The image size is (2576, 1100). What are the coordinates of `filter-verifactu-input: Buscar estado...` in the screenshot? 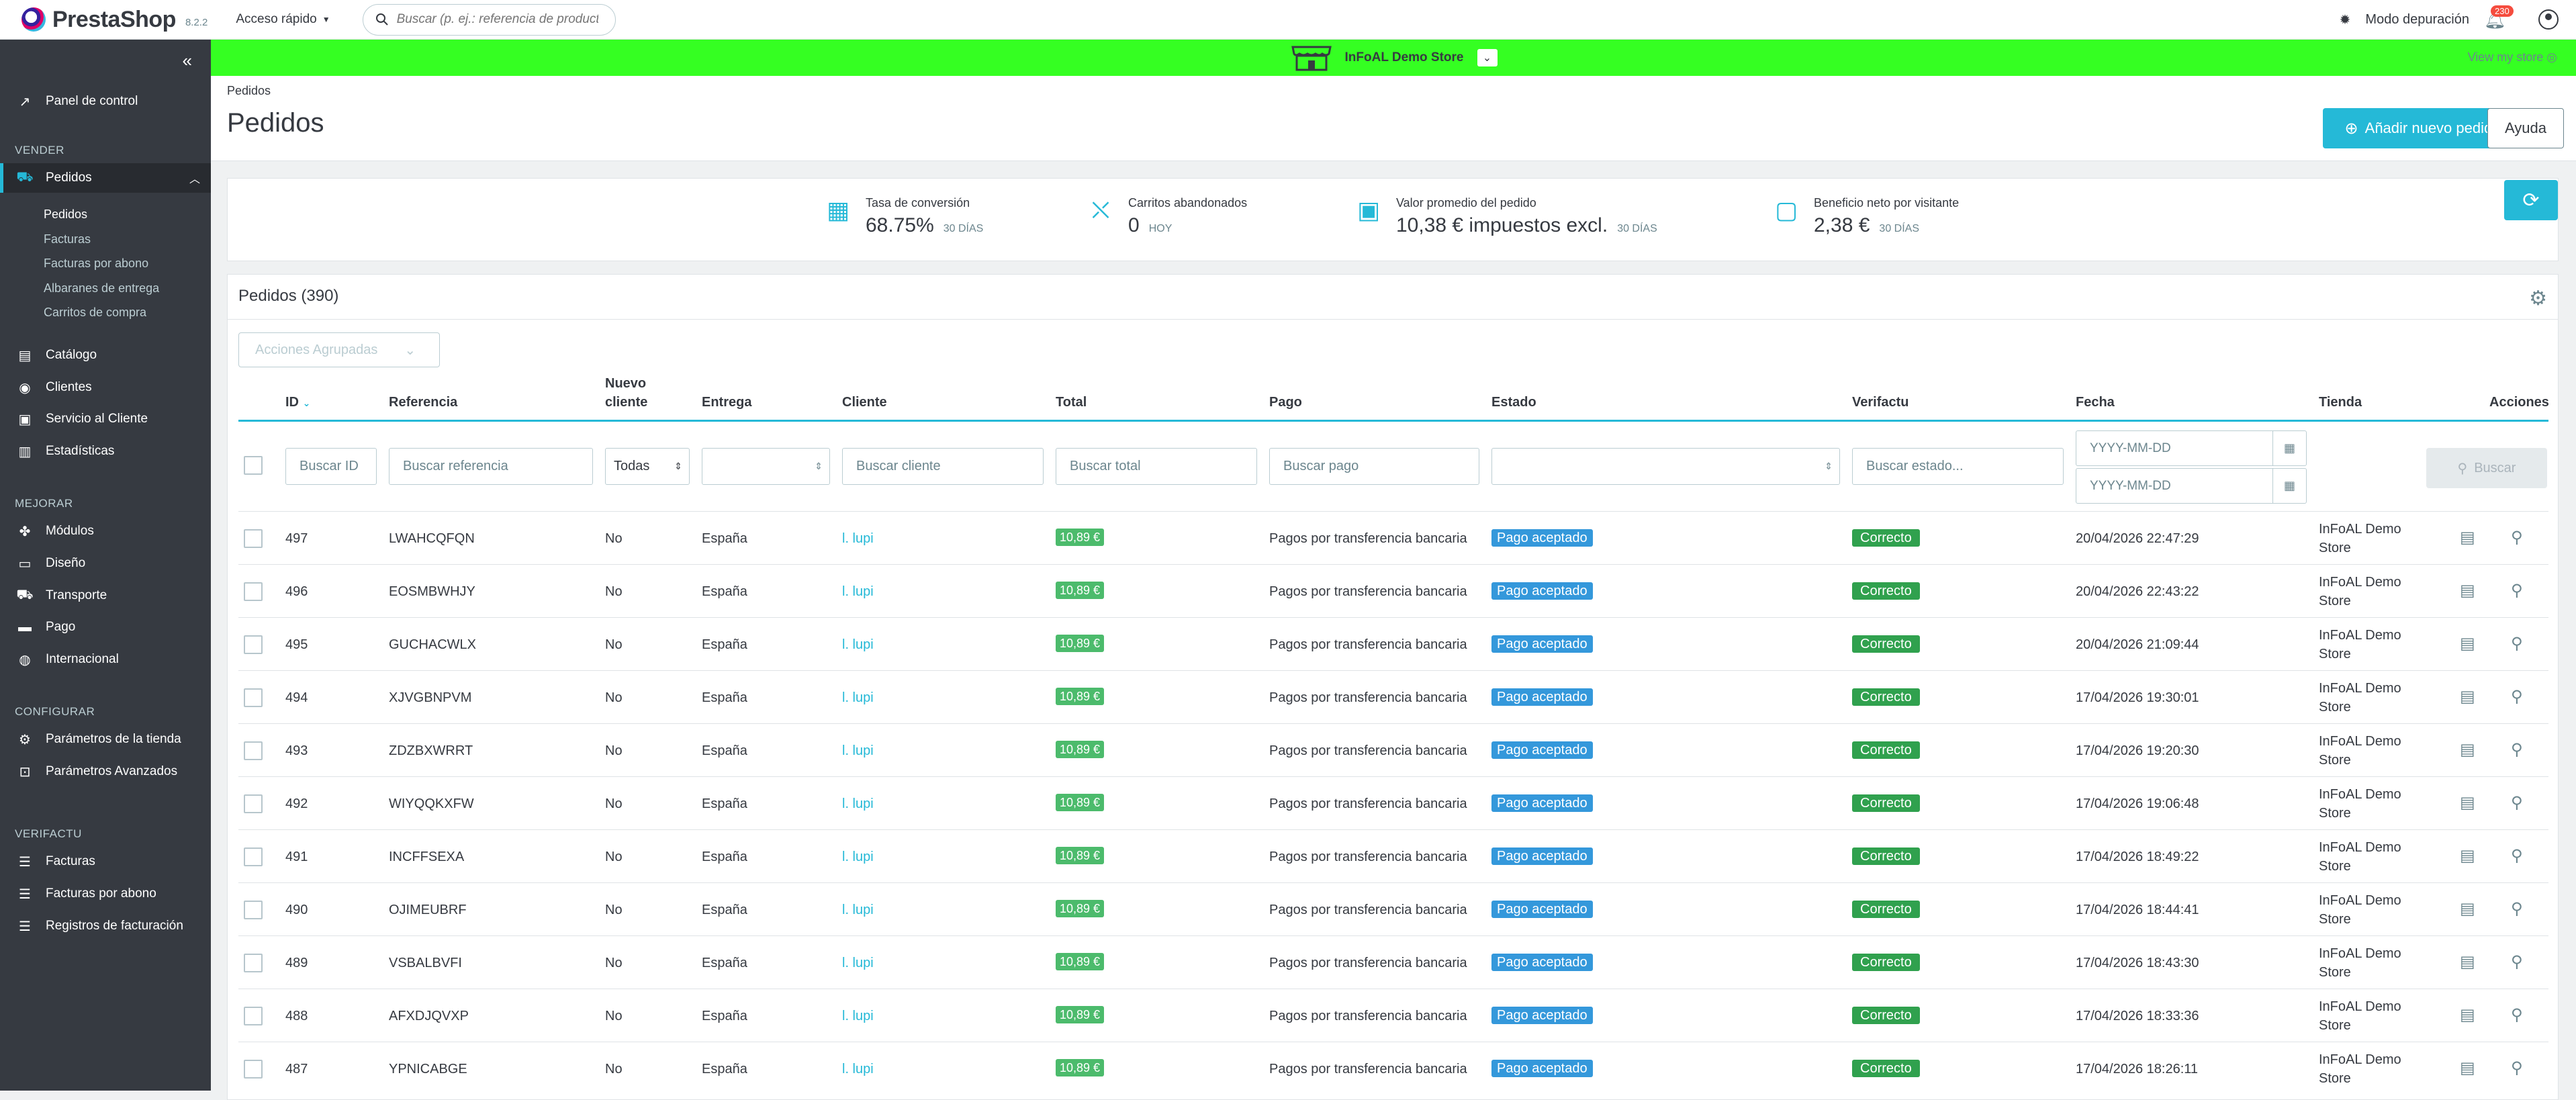 It's located at (1958, 466).